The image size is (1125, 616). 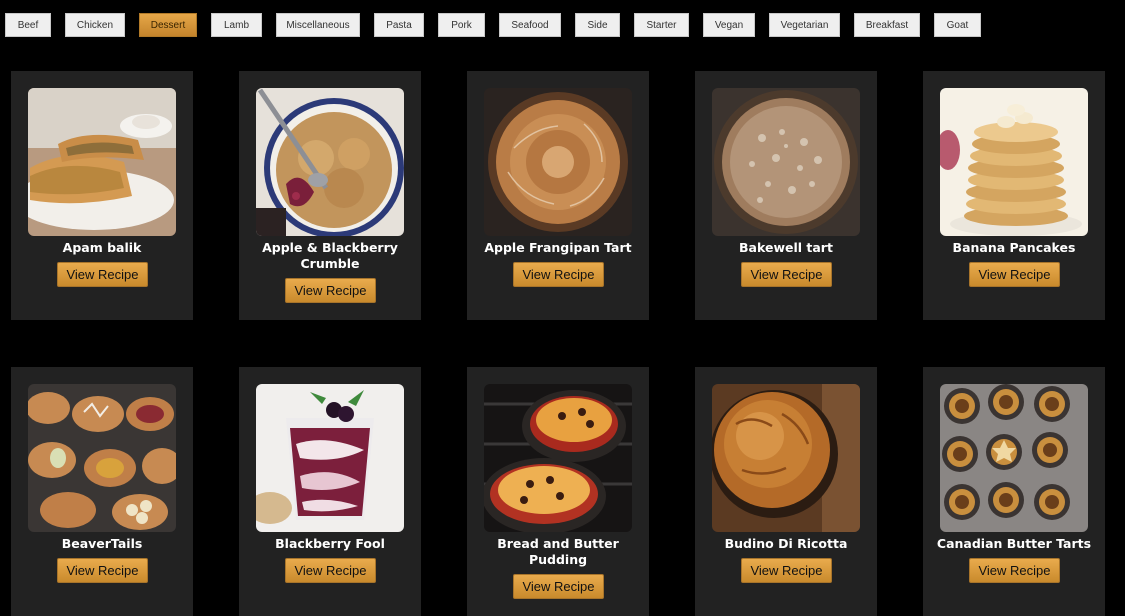 I want to click on tab-vegan: Vegan, so click(x=729, y=25).